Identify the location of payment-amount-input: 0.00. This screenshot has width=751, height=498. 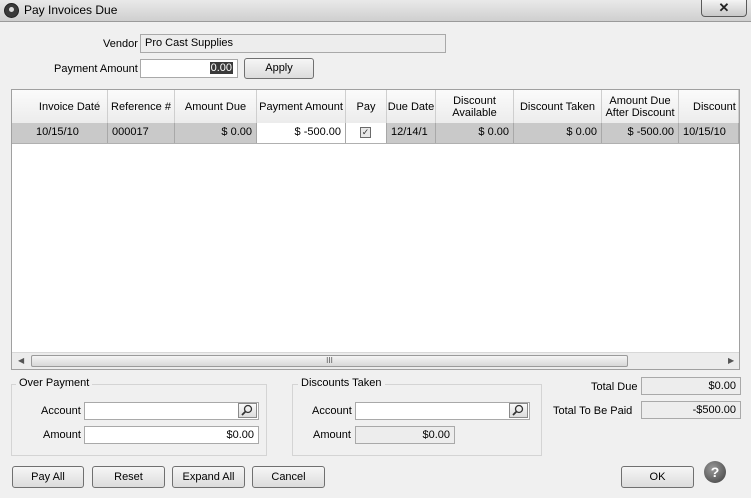
(189, 68).